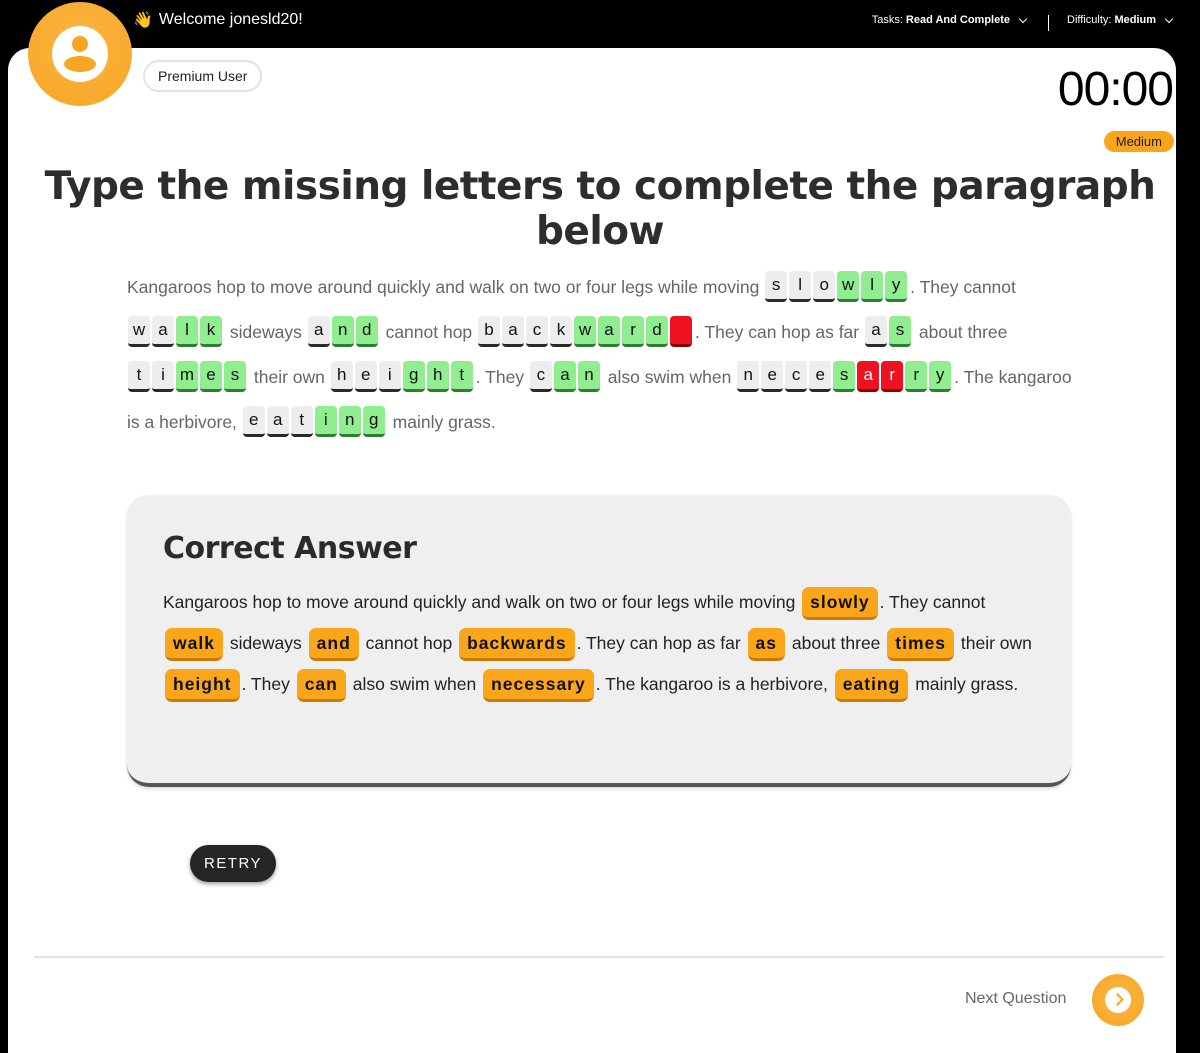 This screenshot has width=1200, height=1053. I want to click on nav-divider, so click(1049, 23).